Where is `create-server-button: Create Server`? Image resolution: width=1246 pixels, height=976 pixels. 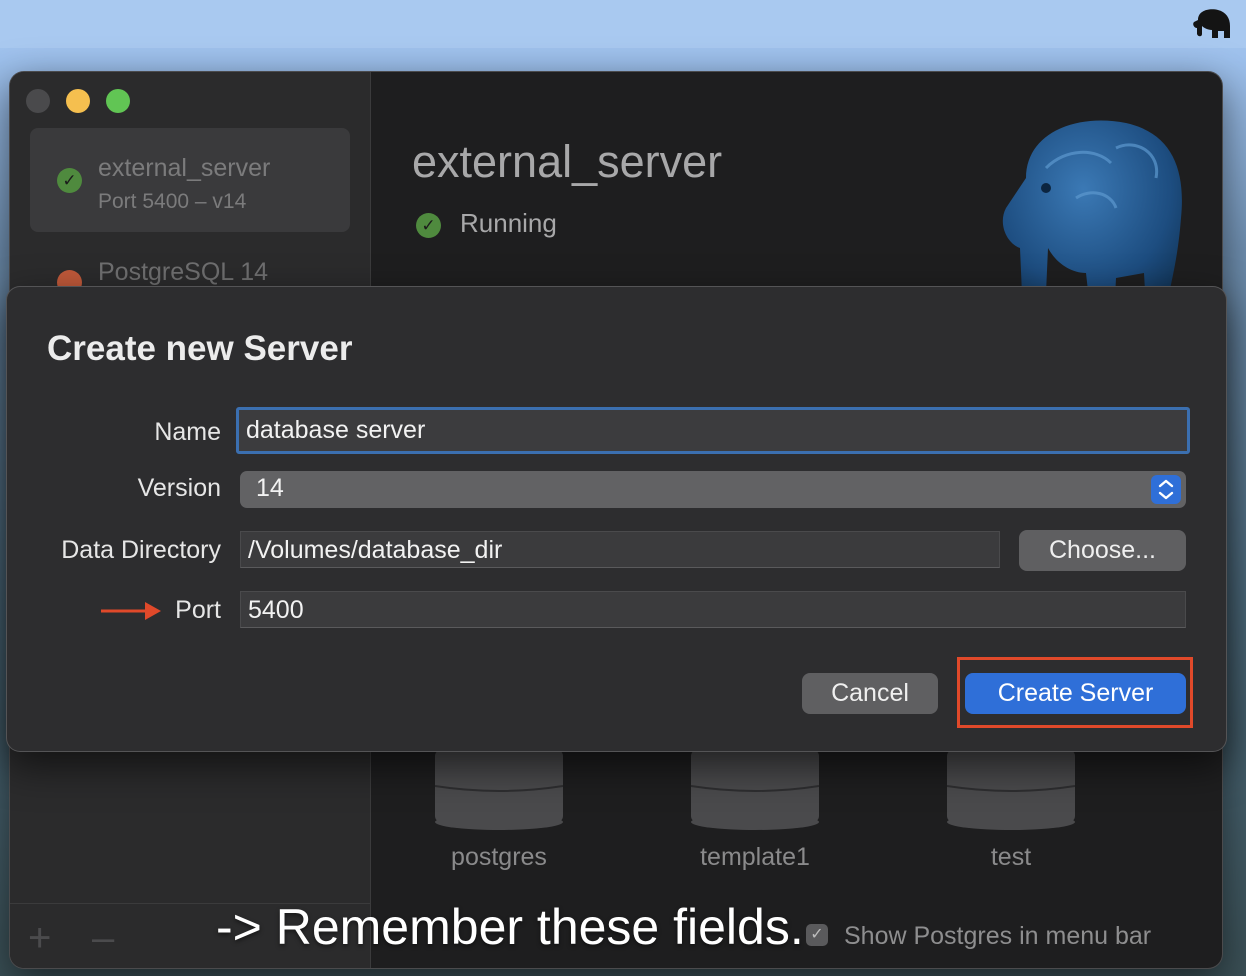
create-server-button: Create Server is located at coordinates (1075, 693).